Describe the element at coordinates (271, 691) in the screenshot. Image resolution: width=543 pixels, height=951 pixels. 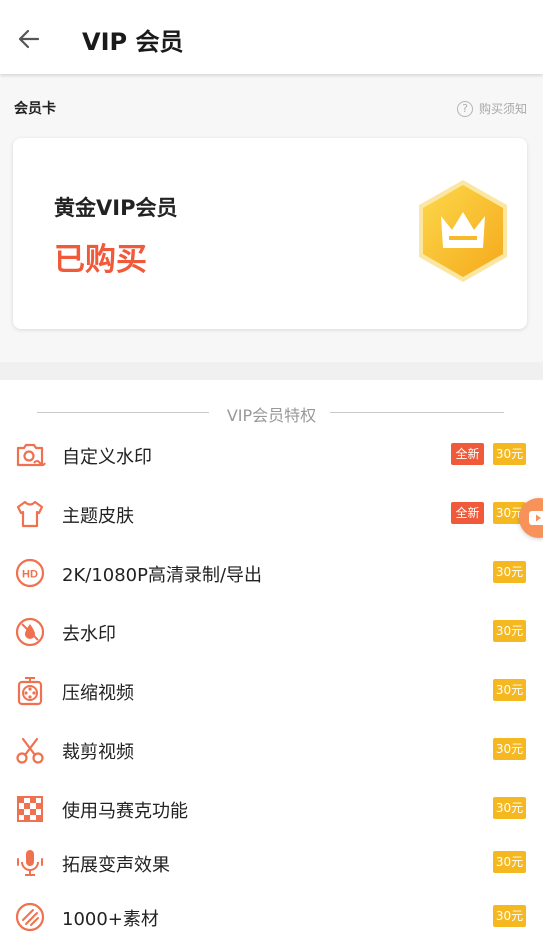
I see `benefit-item-compress-video: 压缩视频 30元` at that location.